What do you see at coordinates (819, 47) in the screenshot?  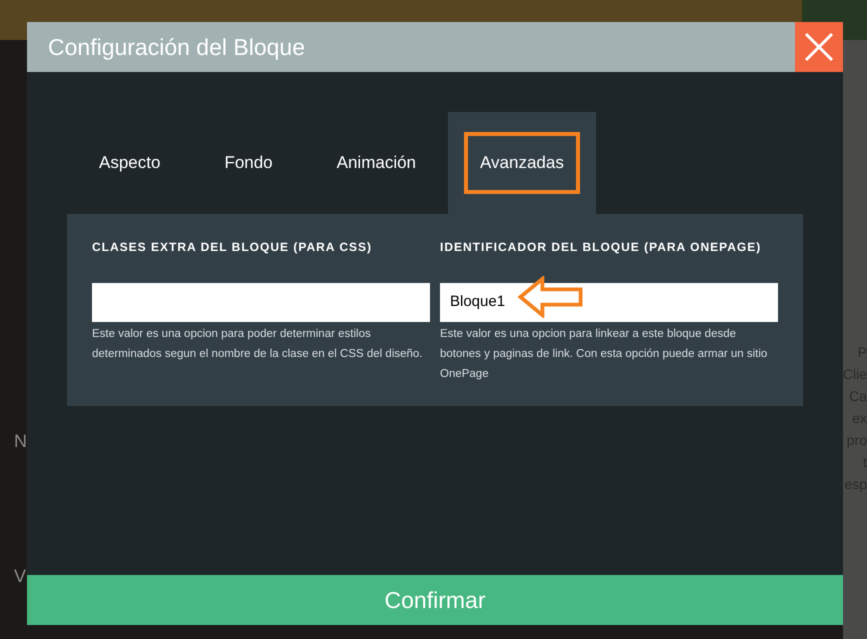 I see `close-icon` at bounding box center [819, 47].